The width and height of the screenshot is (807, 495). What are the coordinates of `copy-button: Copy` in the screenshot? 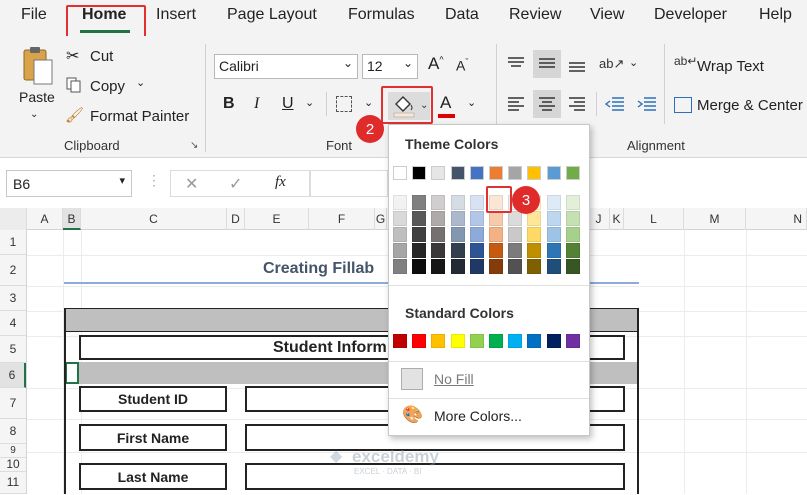 It's located at (107, 86).